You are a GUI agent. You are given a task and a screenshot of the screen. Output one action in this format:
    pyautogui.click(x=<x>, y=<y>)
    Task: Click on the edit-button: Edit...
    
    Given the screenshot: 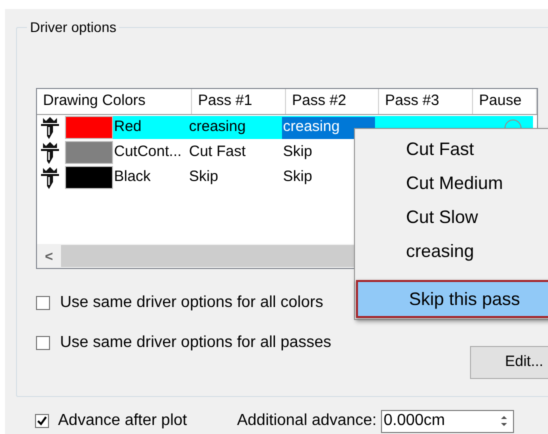 What is the action you would take?
    pyautogui.click(x=509, y=362)
    